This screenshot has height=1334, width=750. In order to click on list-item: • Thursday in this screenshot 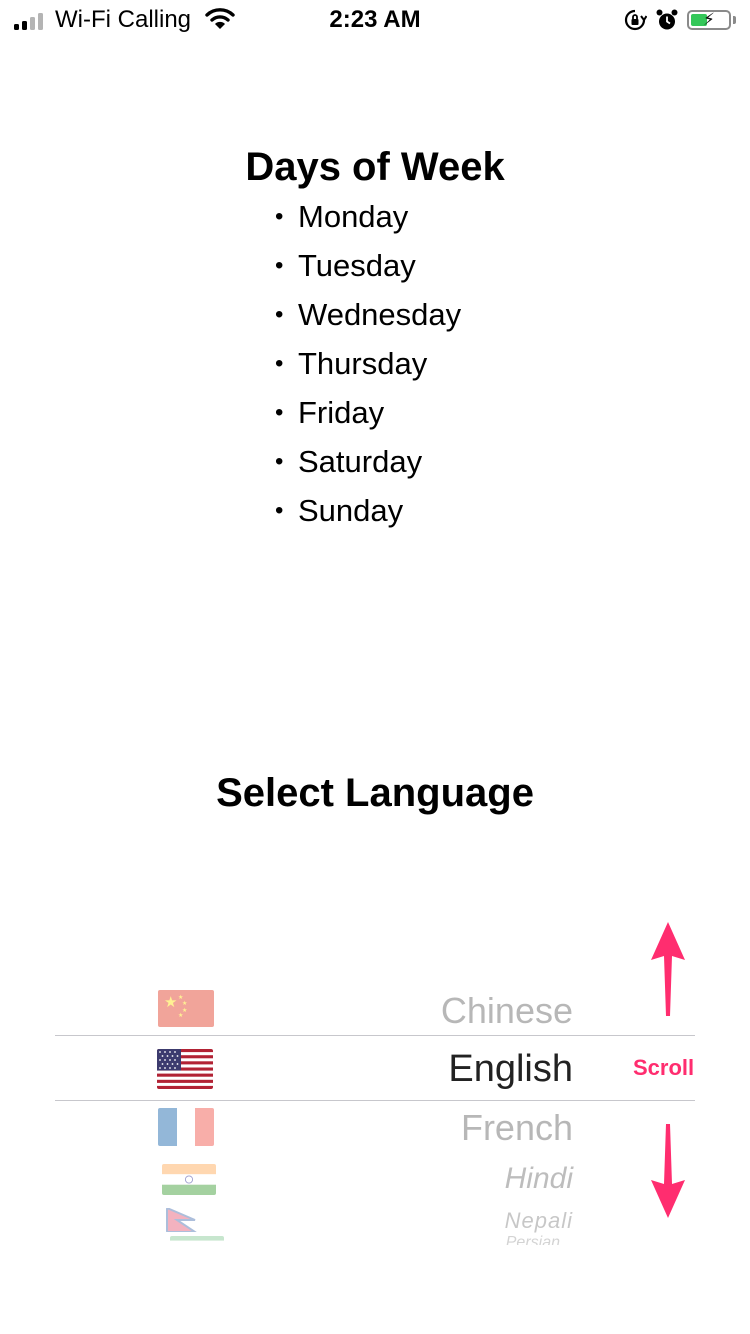, I will do `click(351, 363)`.